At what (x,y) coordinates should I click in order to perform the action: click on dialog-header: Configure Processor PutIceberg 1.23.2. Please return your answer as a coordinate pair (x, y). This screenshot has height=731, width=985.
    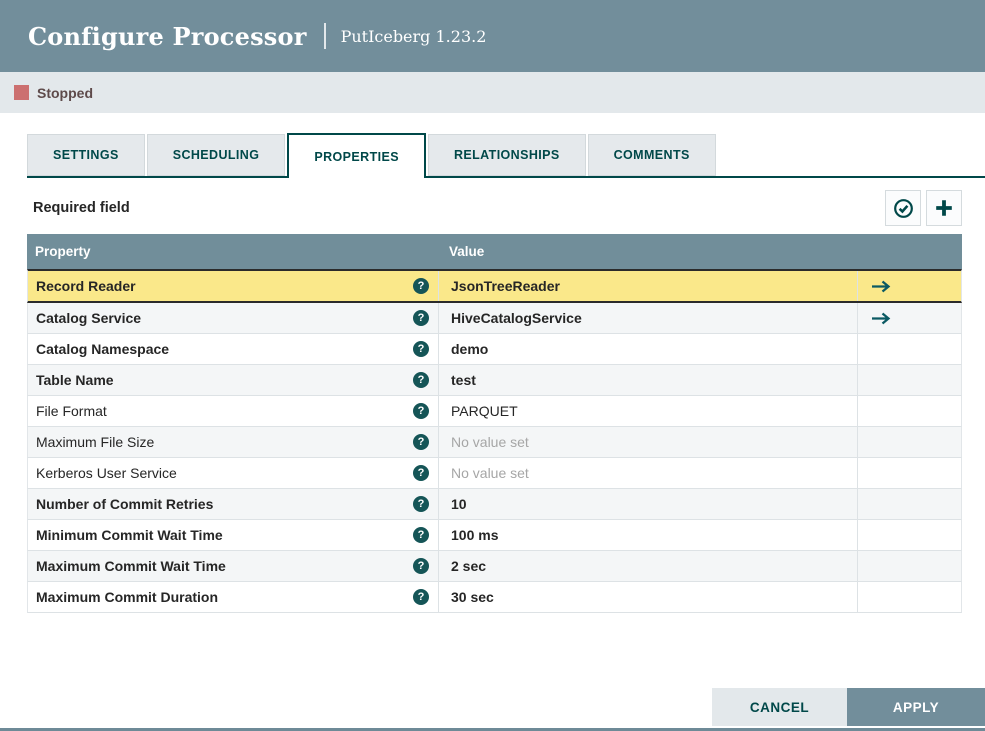
    Looking at the image, I should click on (492, 36).